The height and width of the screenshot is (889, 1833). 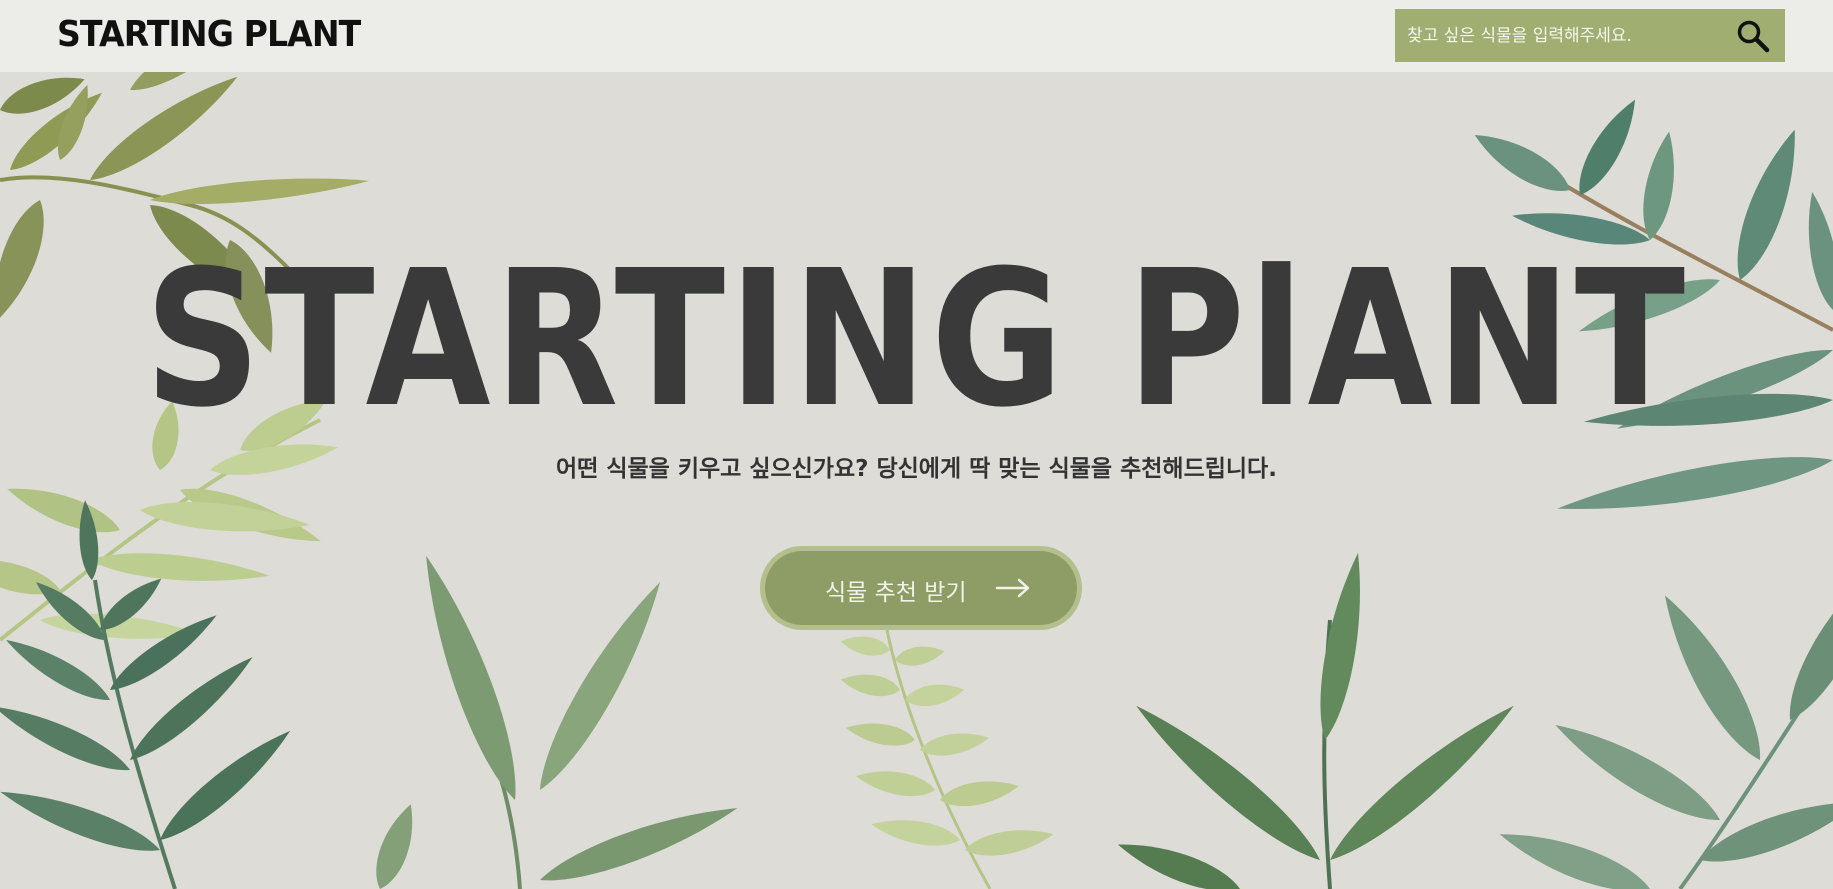 I want to click on cta-button-inner: 식물 추천 받기, so click(x=921, y=588).